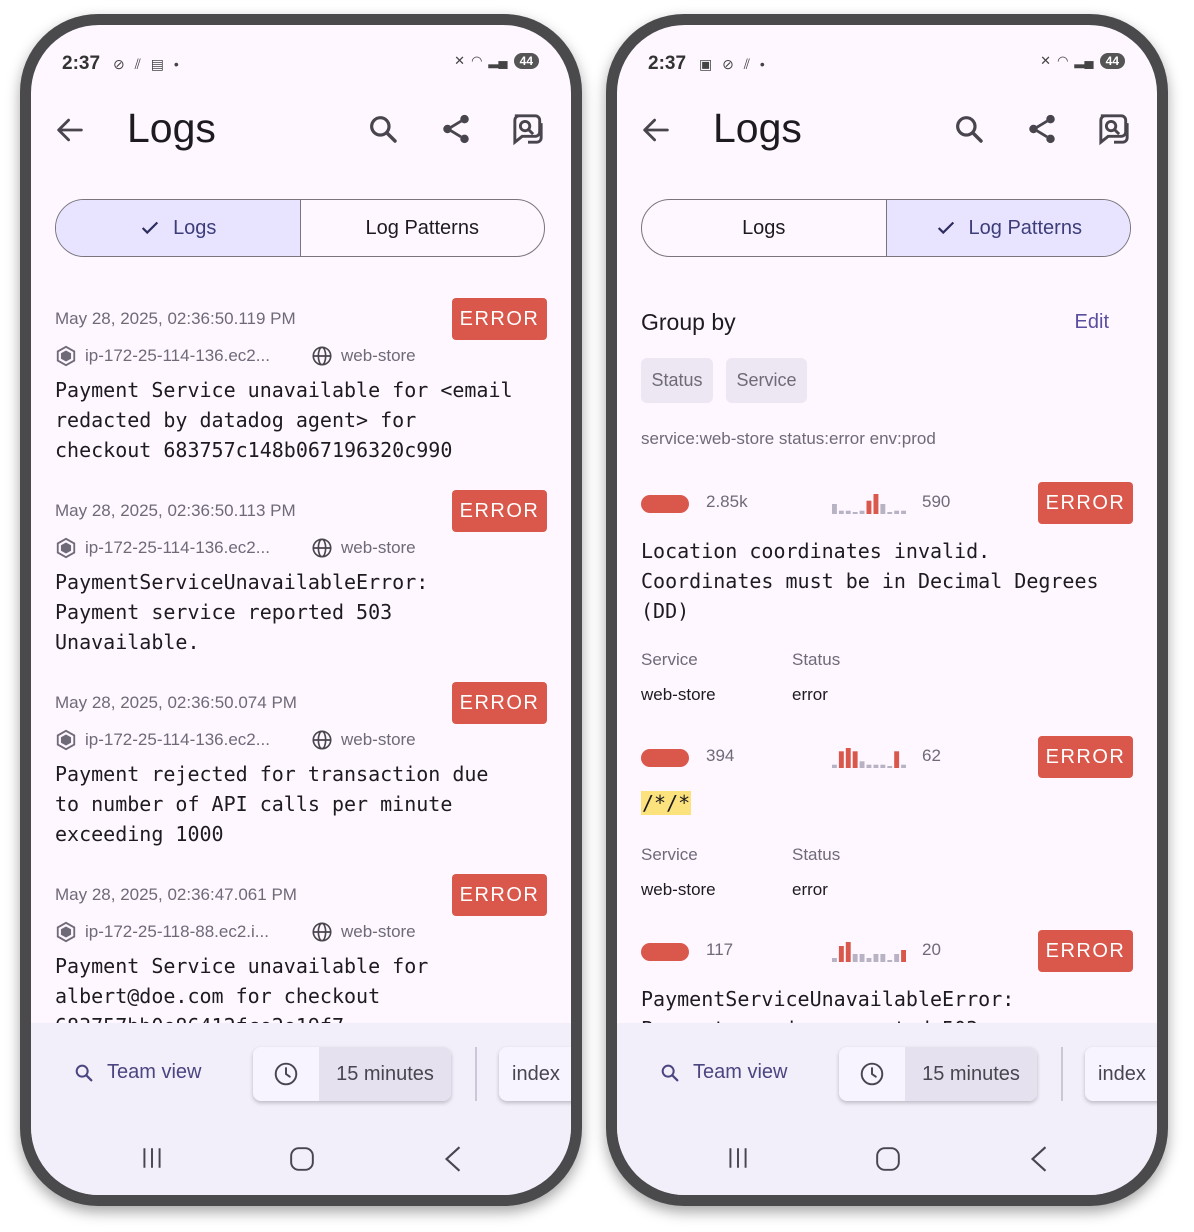 This screenshot has height=1232, width=1194. I want to click on wifi-icon: ◠, so click(477, 60).